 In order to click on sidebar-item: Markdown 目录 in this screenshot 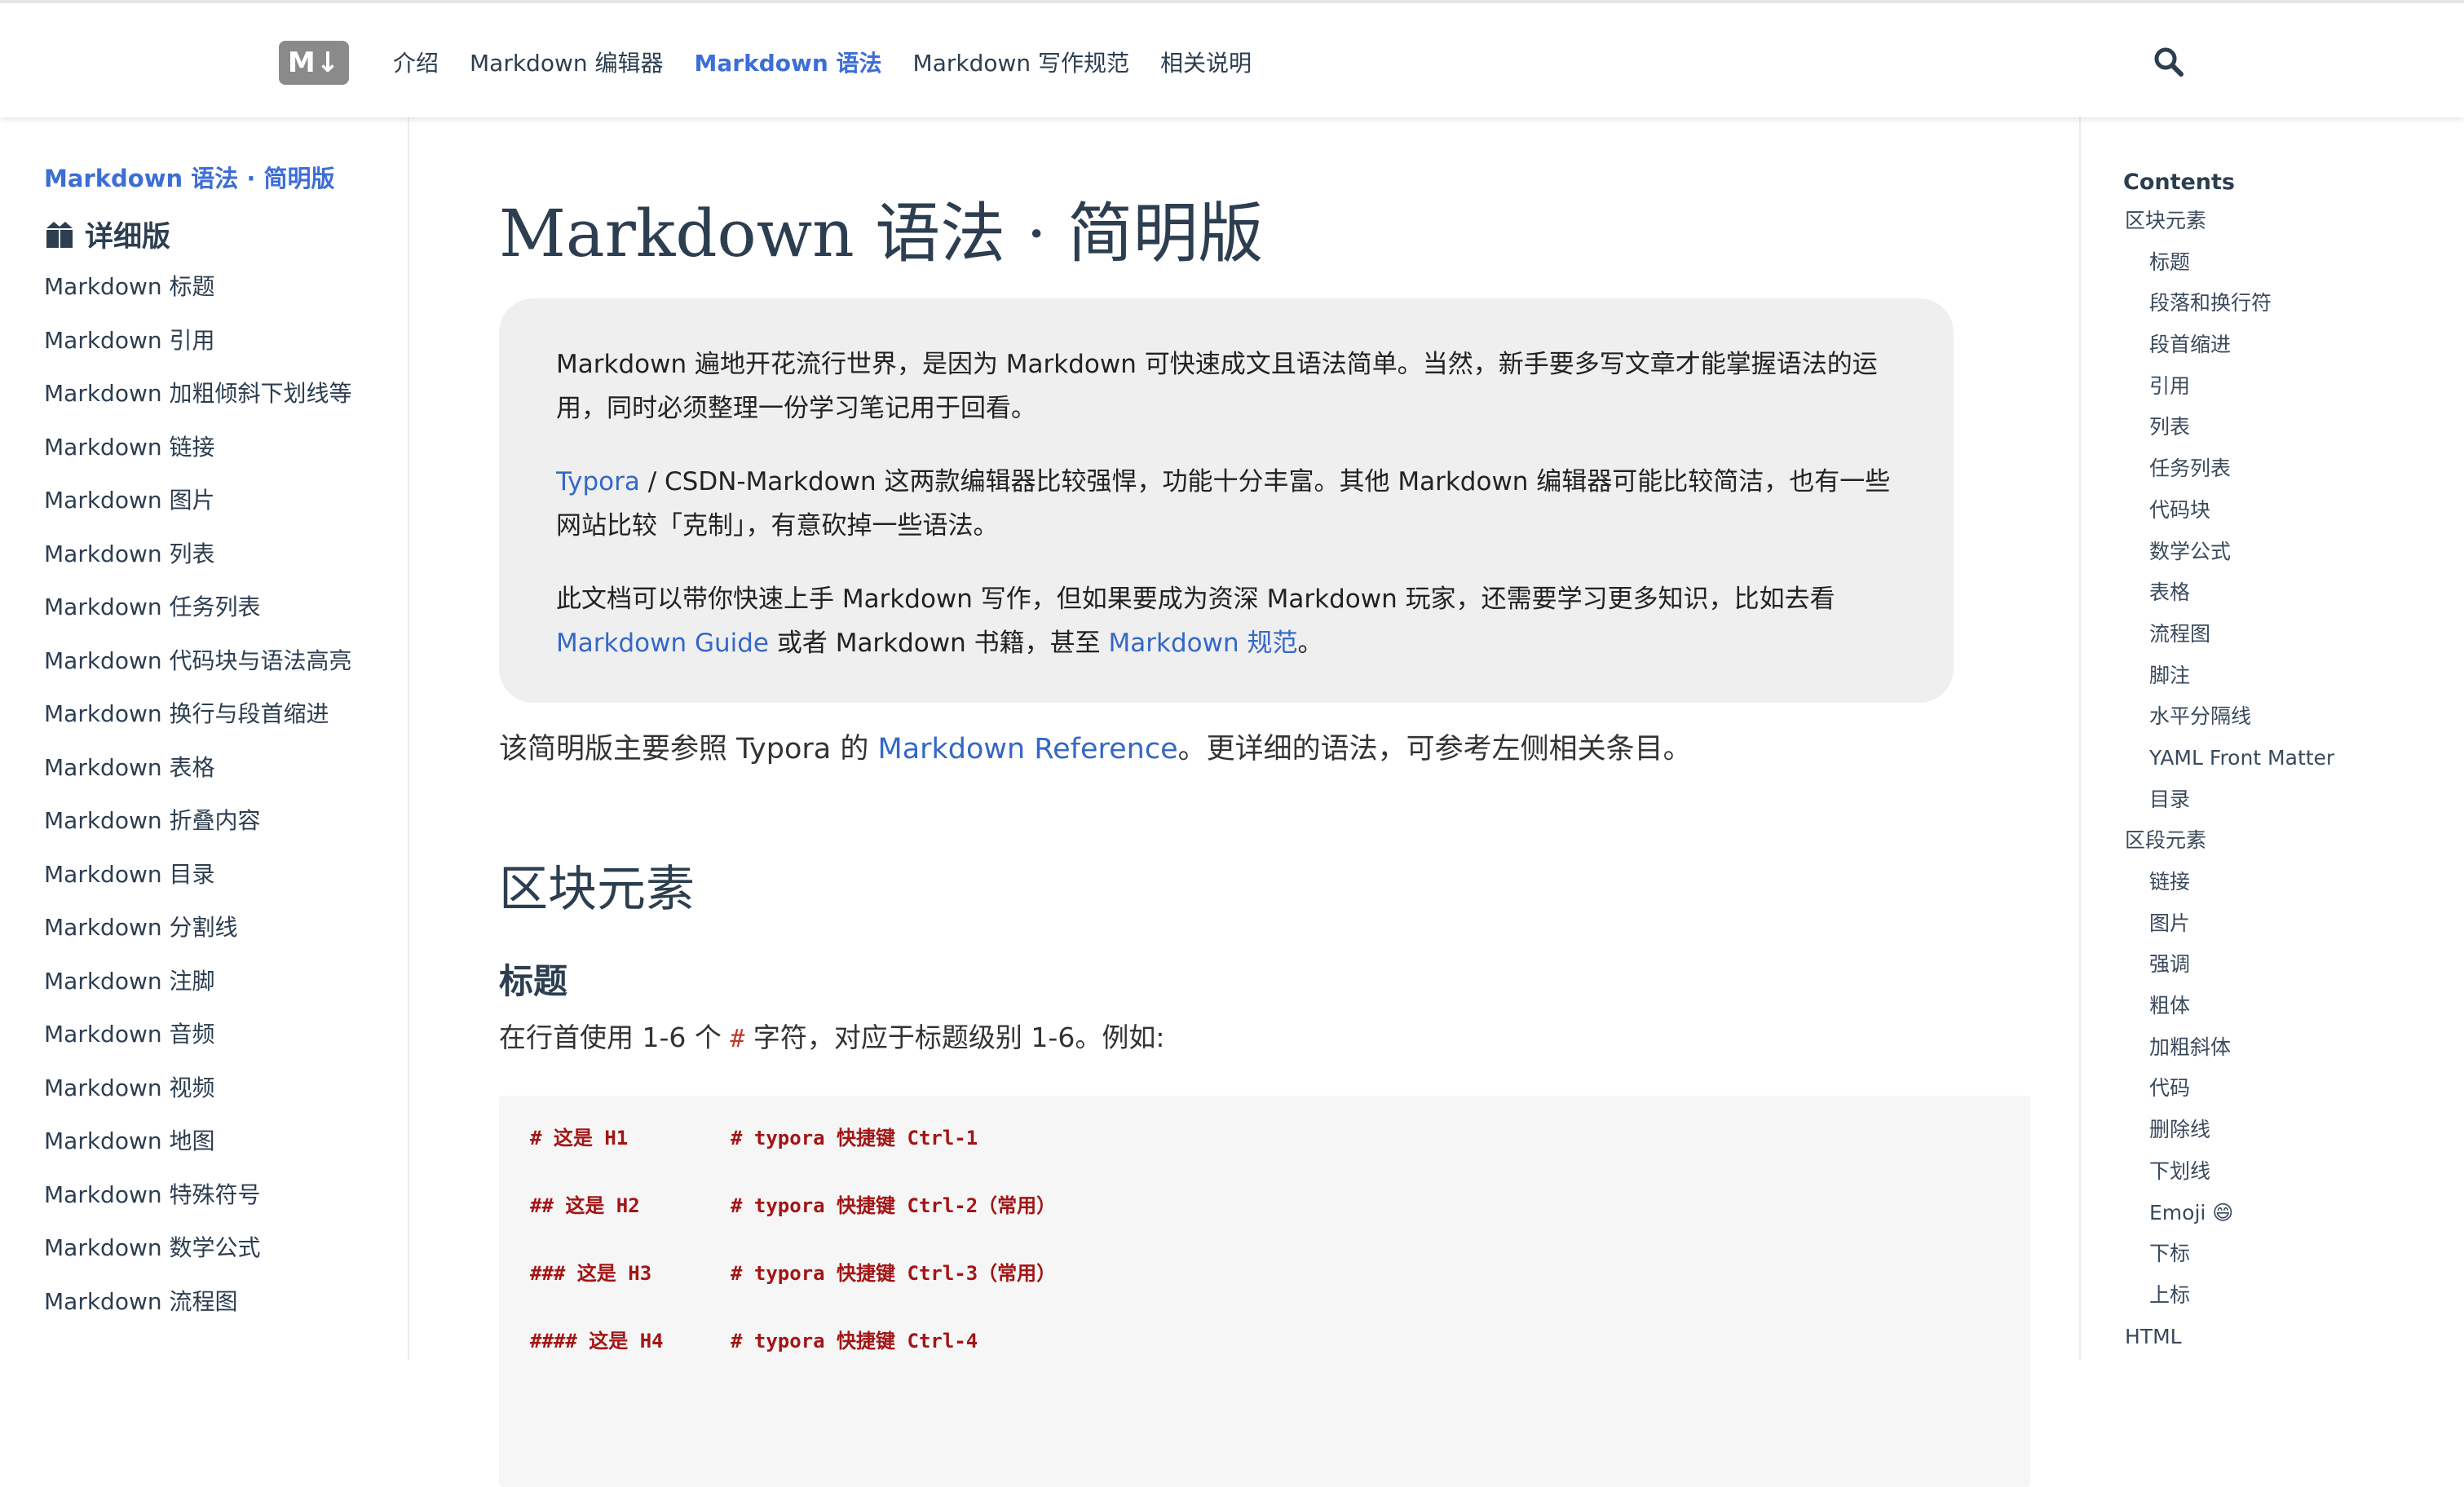, I will do `click(198, 889)`.